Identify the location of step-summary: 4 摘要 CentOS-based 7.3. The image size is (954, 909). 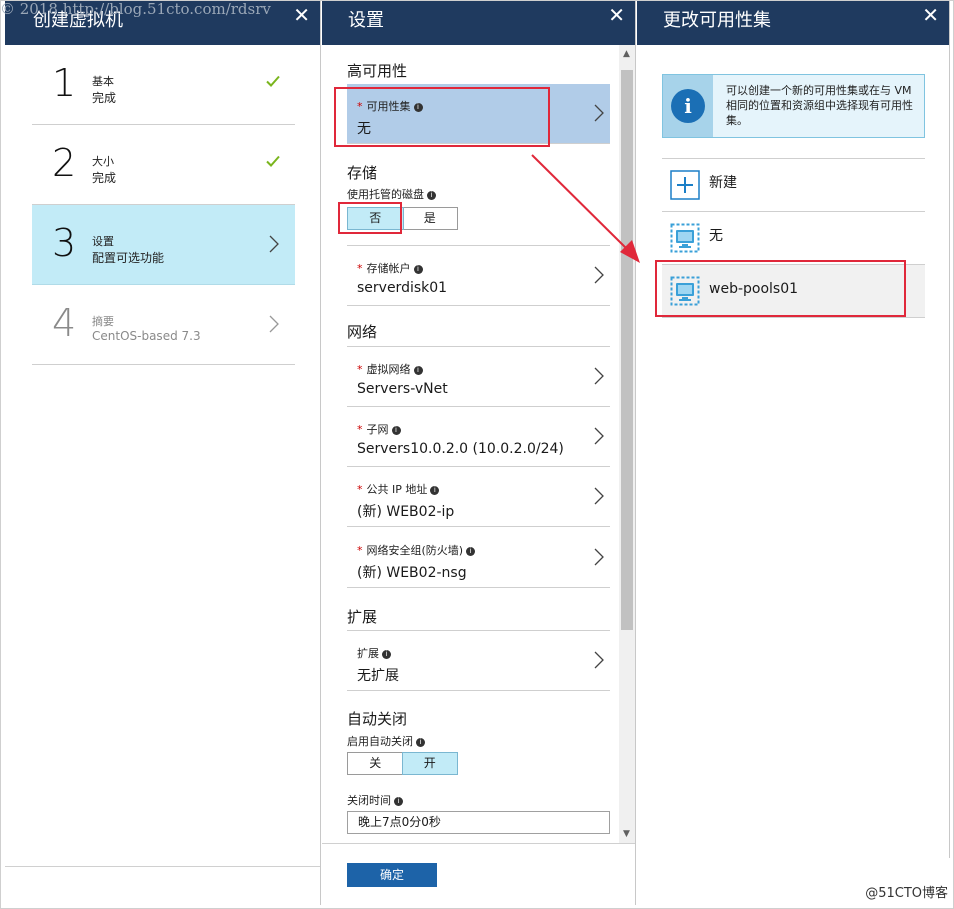
(163, 325).